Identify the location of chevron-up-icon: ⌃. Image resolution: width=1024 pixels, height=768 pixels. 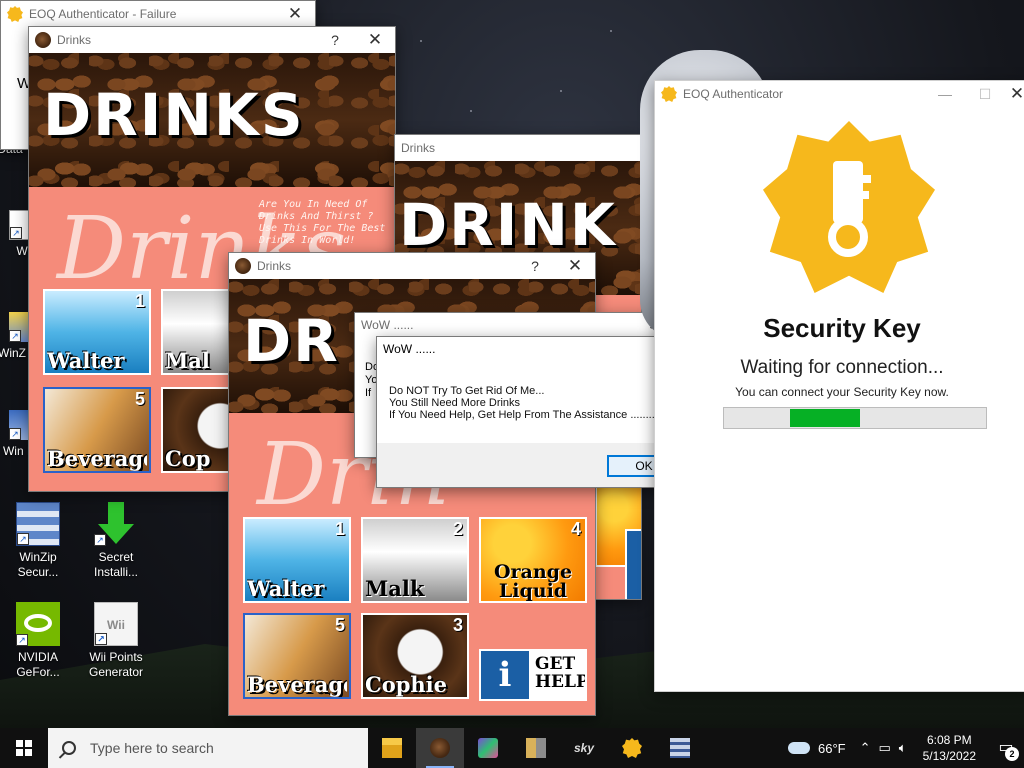
(865, 748).